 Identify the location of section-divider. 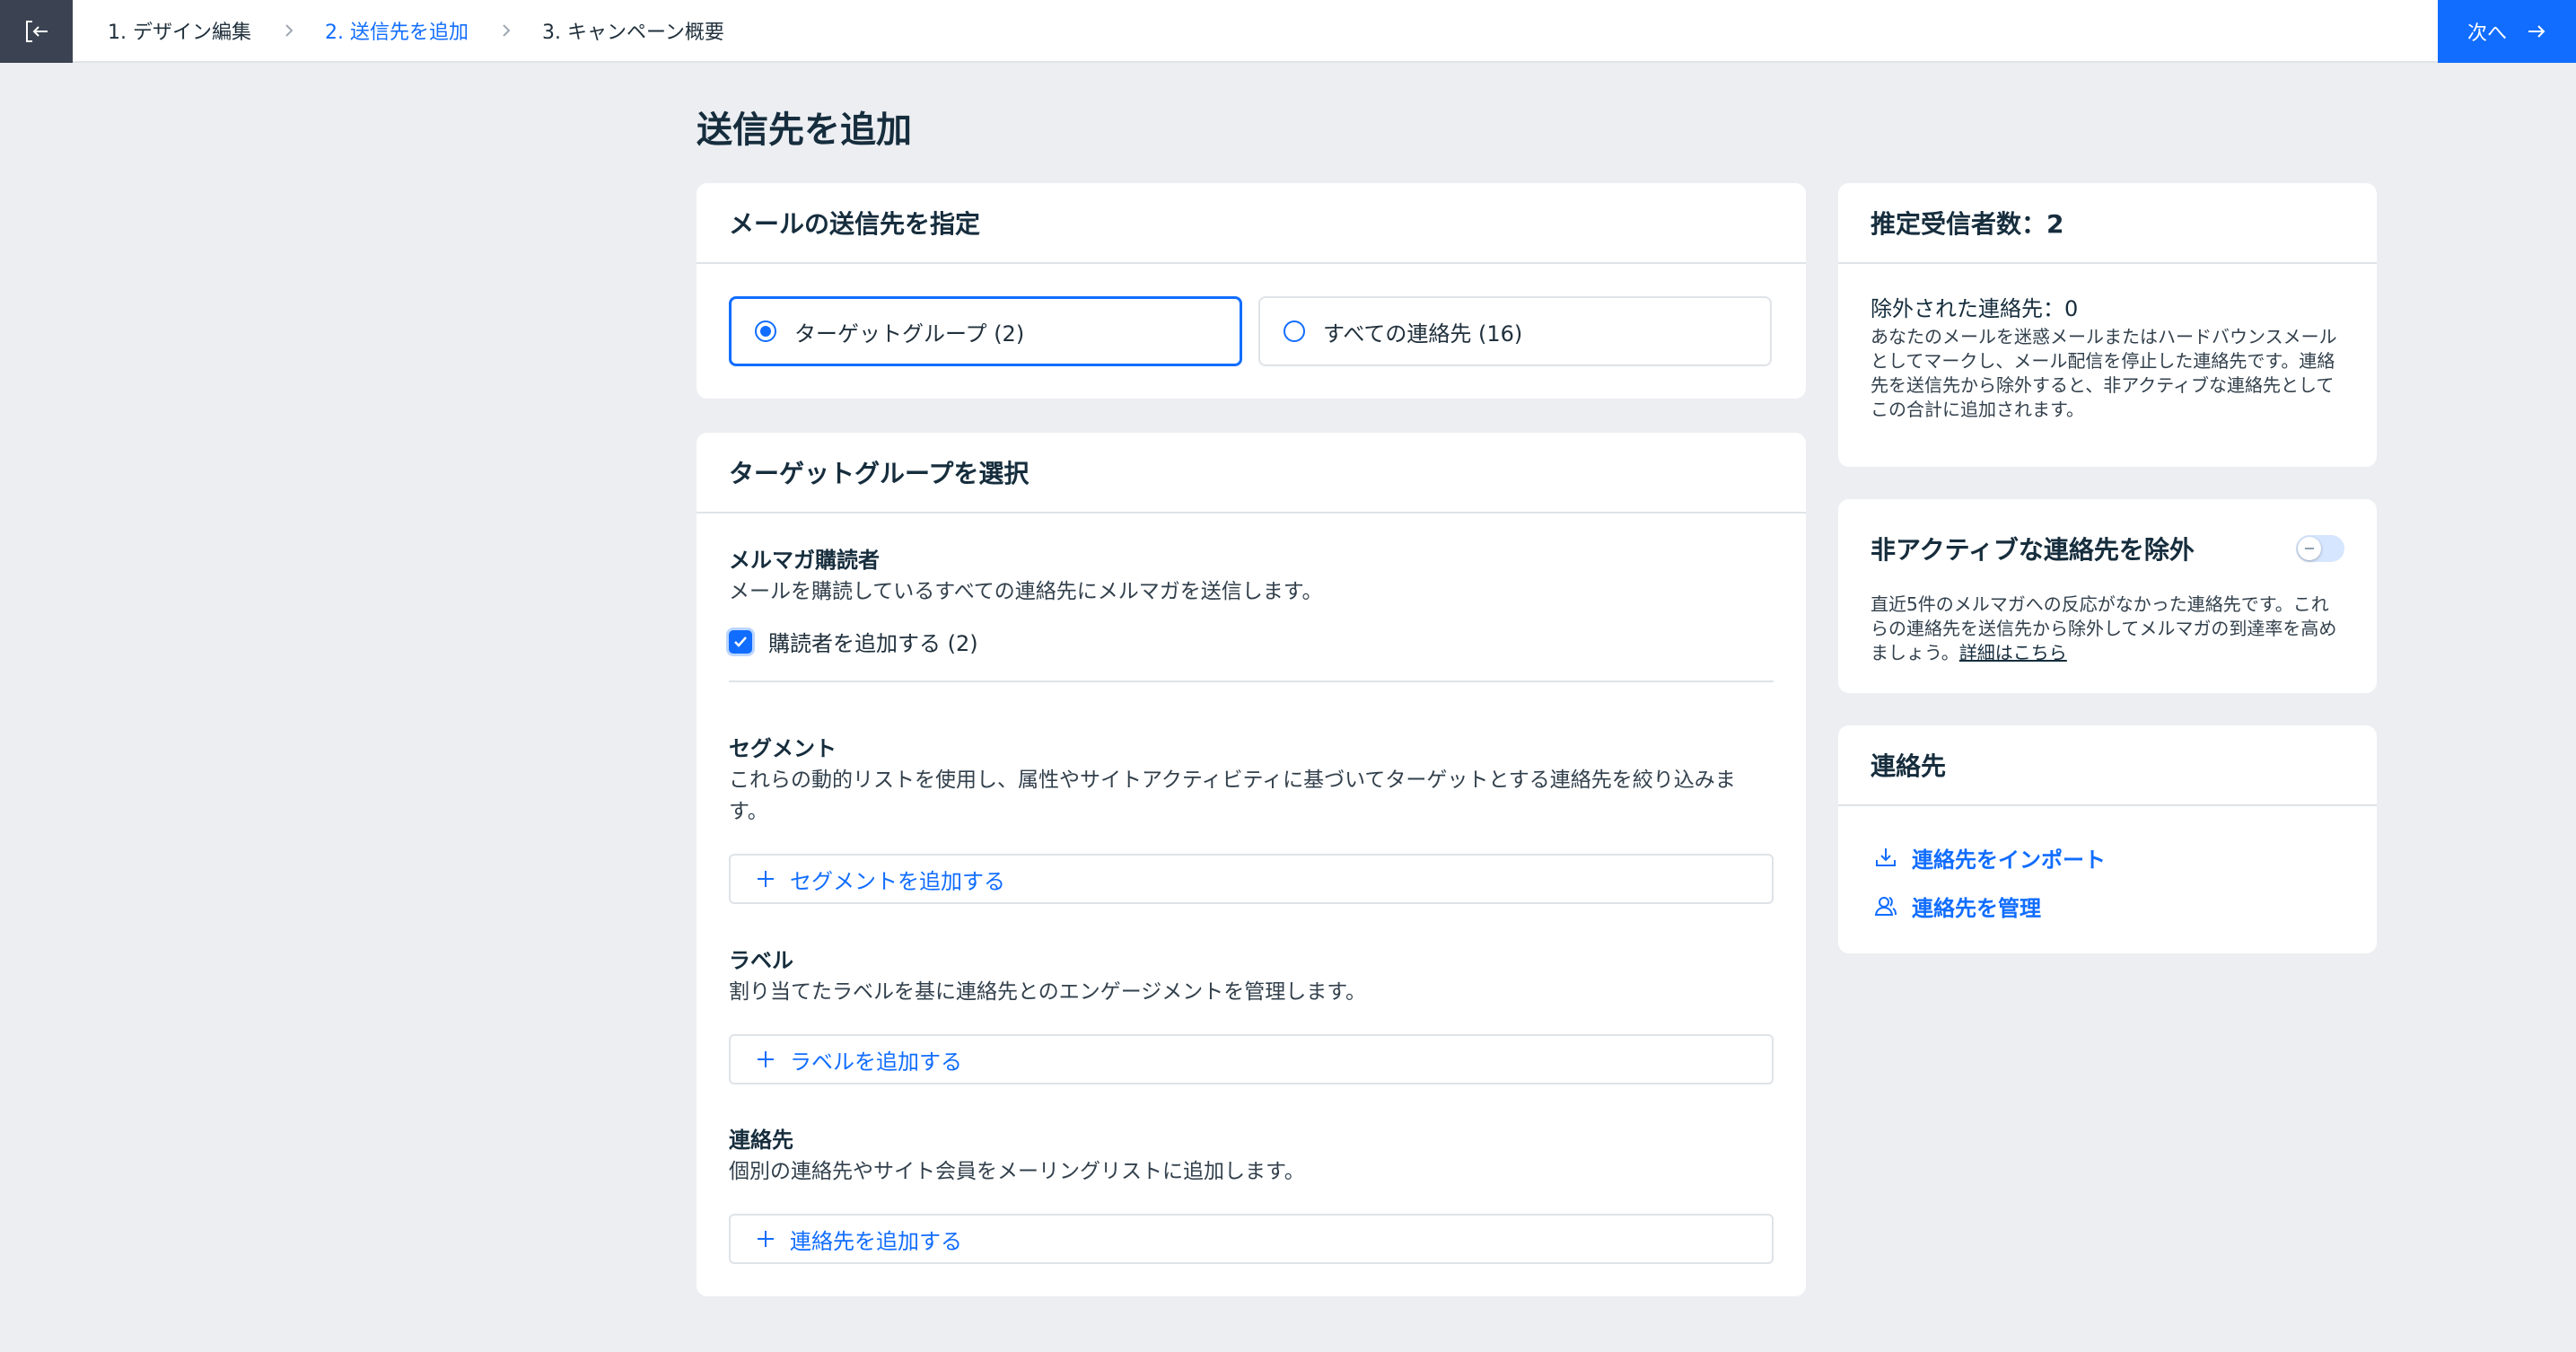
(1251, 681).